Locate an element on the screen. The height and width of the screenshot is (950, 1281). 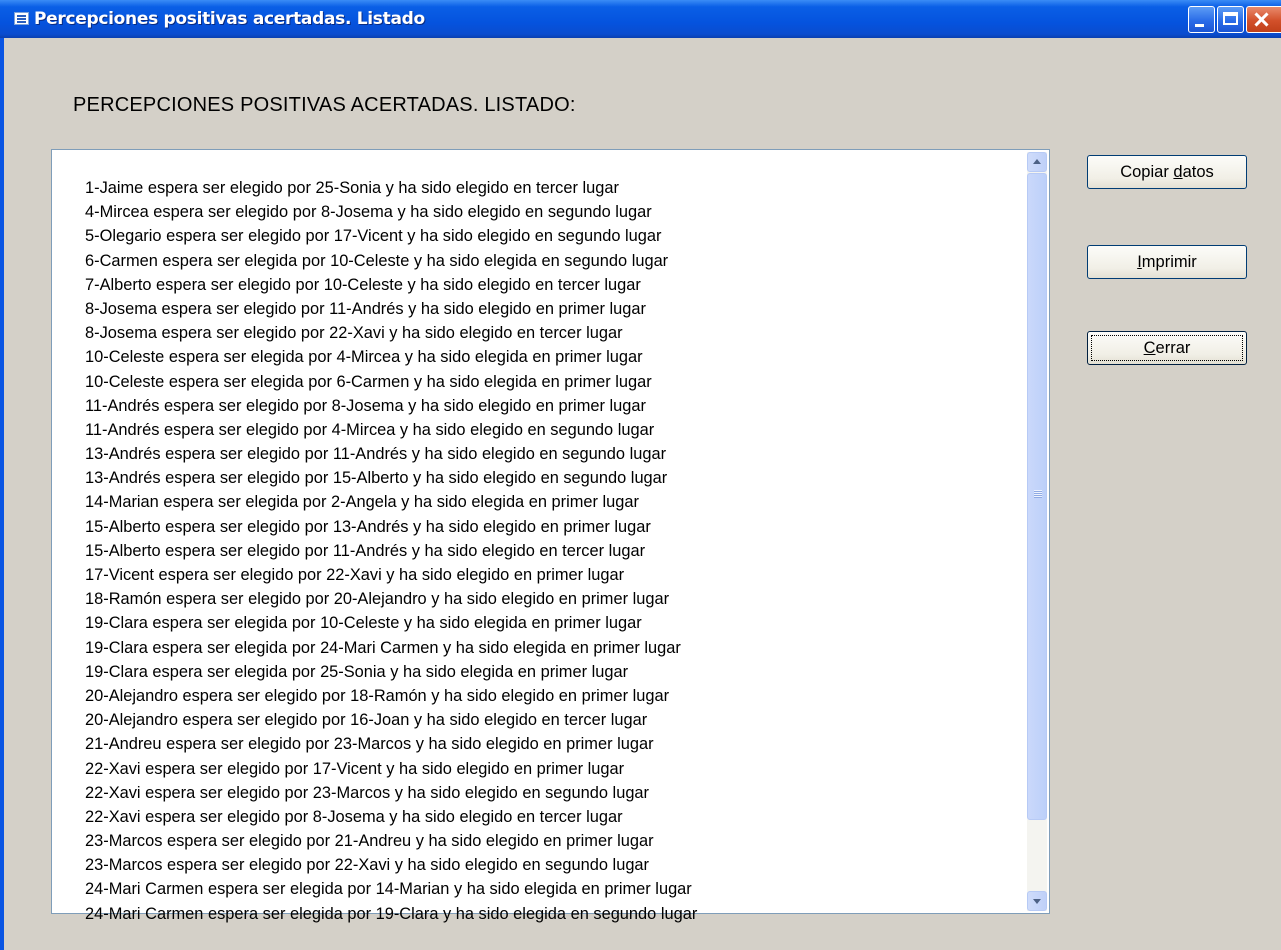
close-icon is located at coordinates (1263, 19).